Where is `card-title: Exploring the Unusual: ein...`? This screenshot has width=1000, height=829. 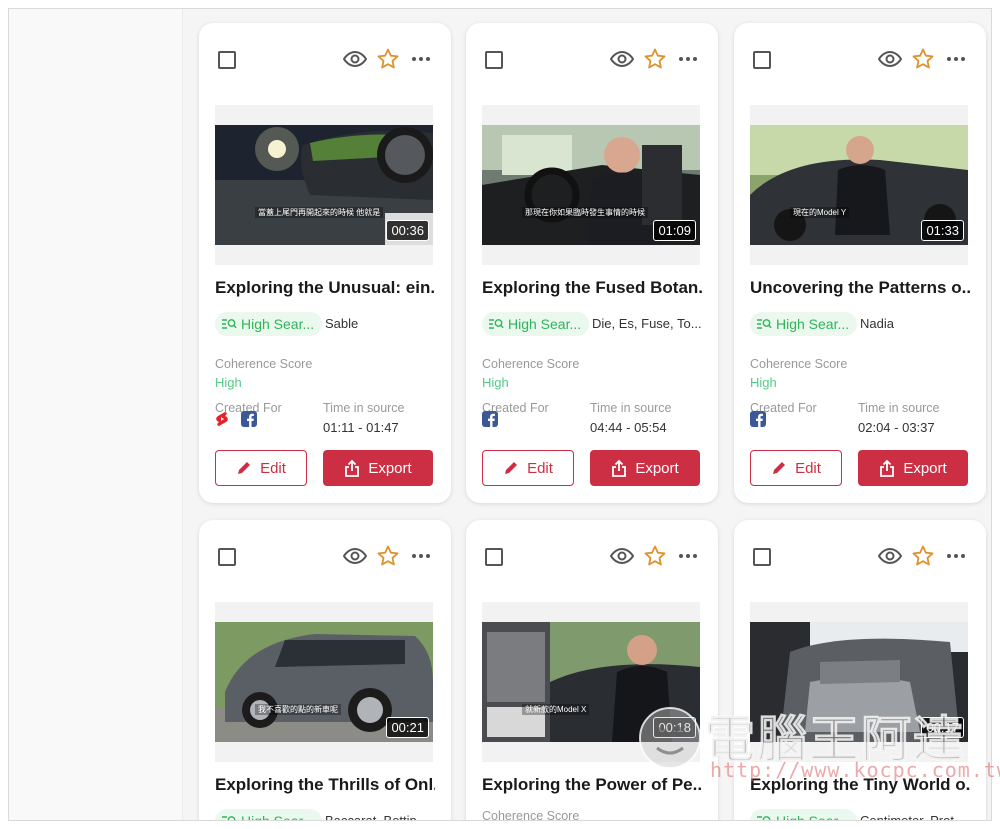 card-title: Exploring the Unusual: ein... is located at coordinates (325, 288).